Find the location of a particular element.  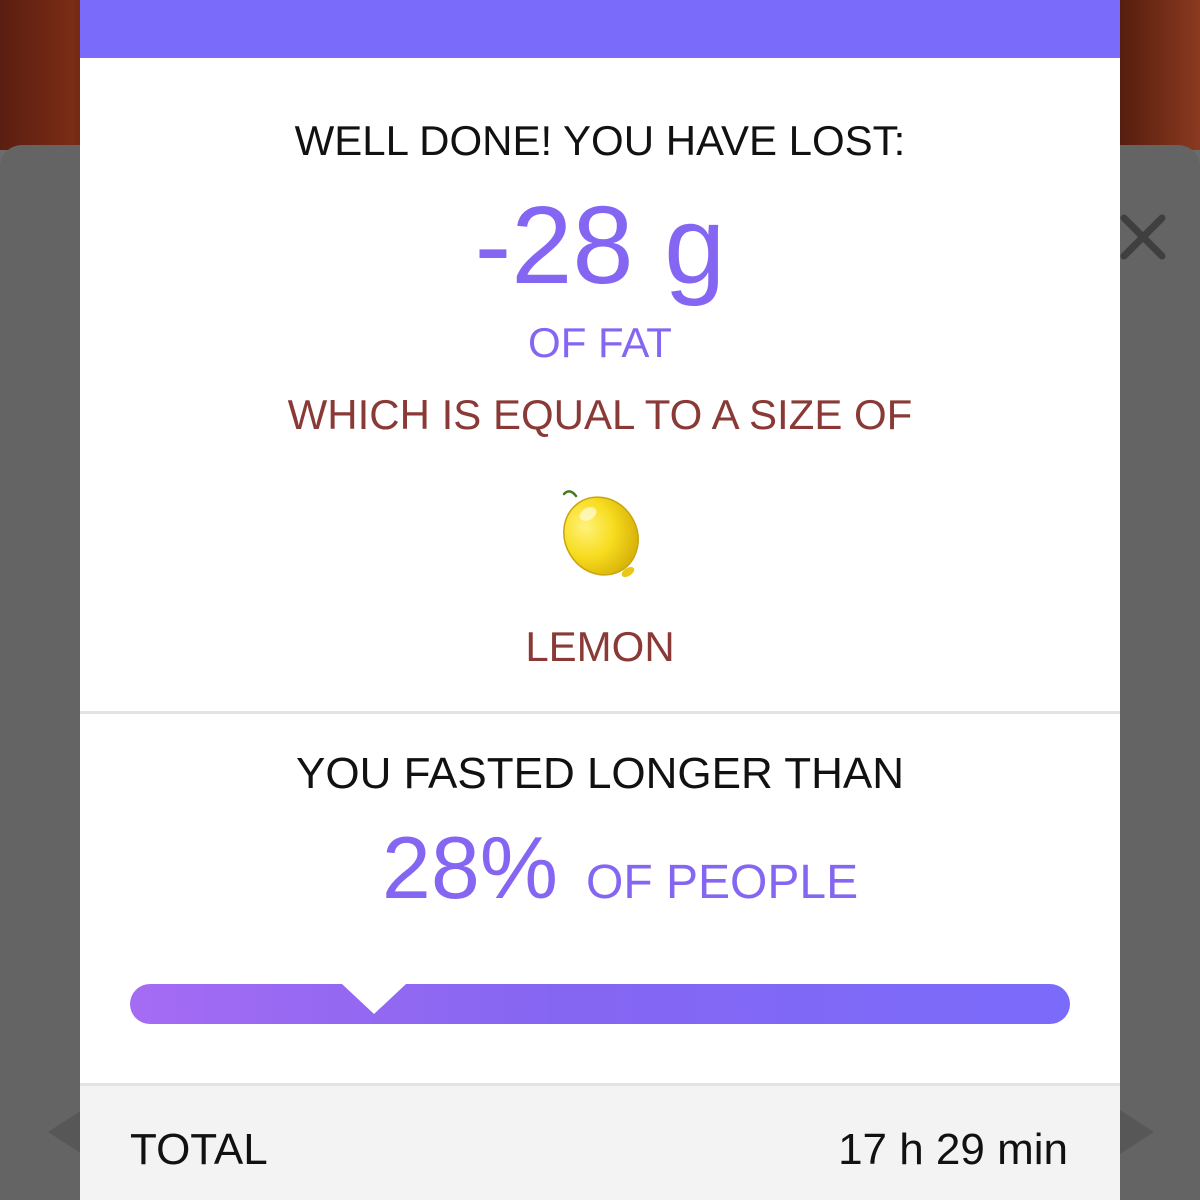

fat-loss-value: -28 g is located at coordinates (600, 245).